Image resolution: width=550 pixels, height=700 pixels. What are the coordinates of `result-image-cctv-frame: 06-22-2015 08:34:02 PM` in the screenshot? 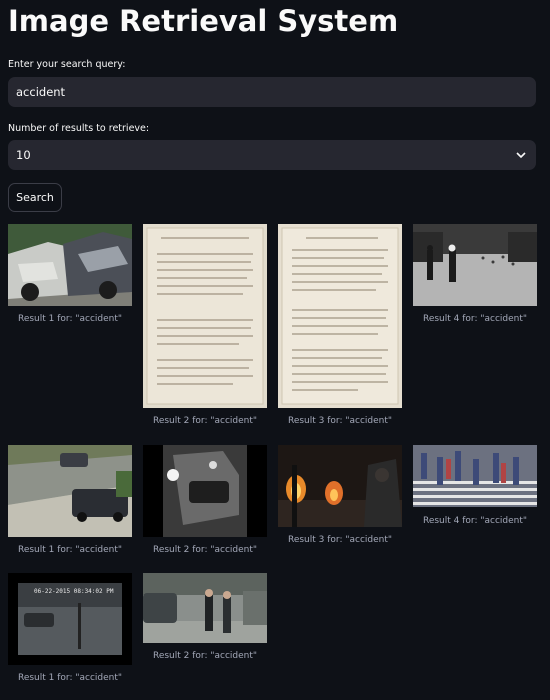 It's located at (70, 619).